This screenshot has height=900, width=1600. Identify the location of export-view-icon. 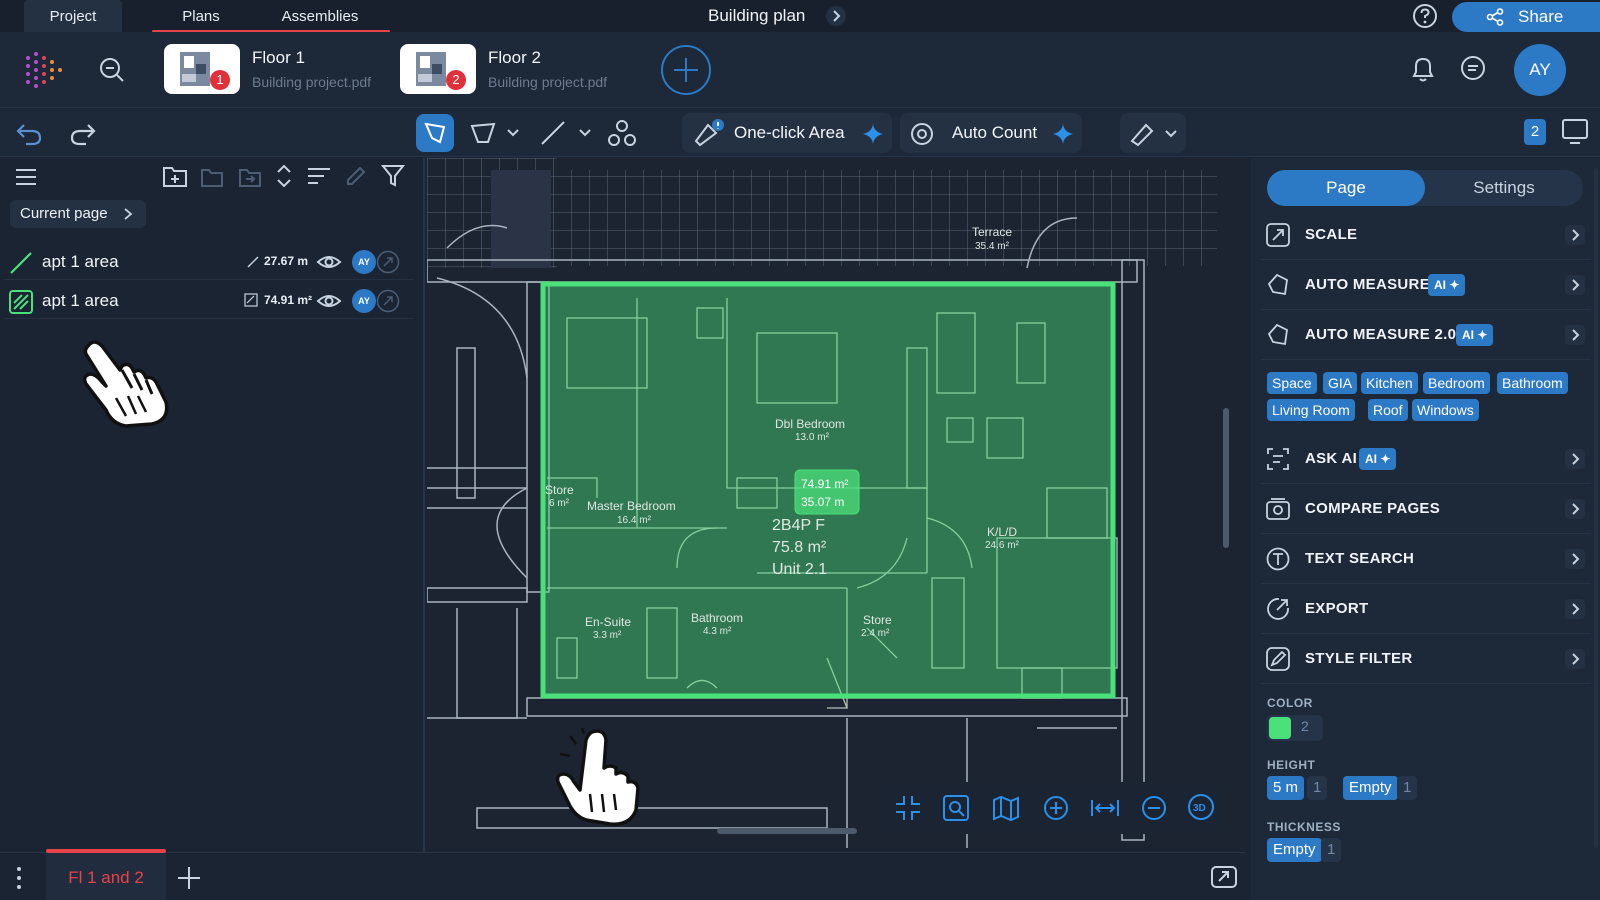
(1224, 877).